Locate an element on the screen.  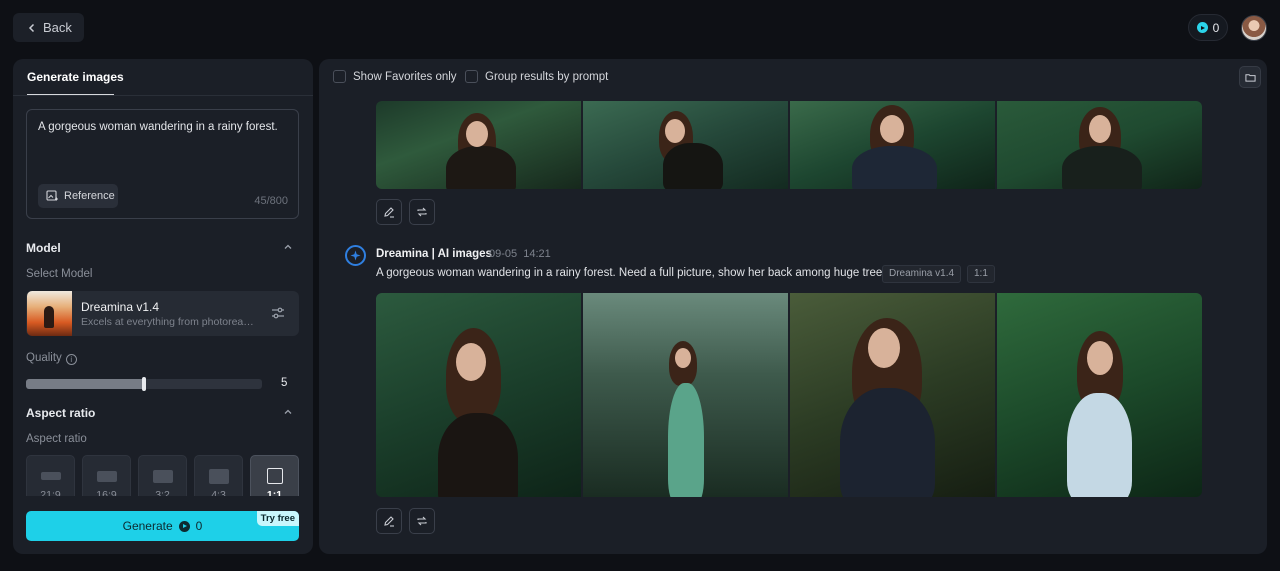
tab-divider is located at coordinates (163, 95).